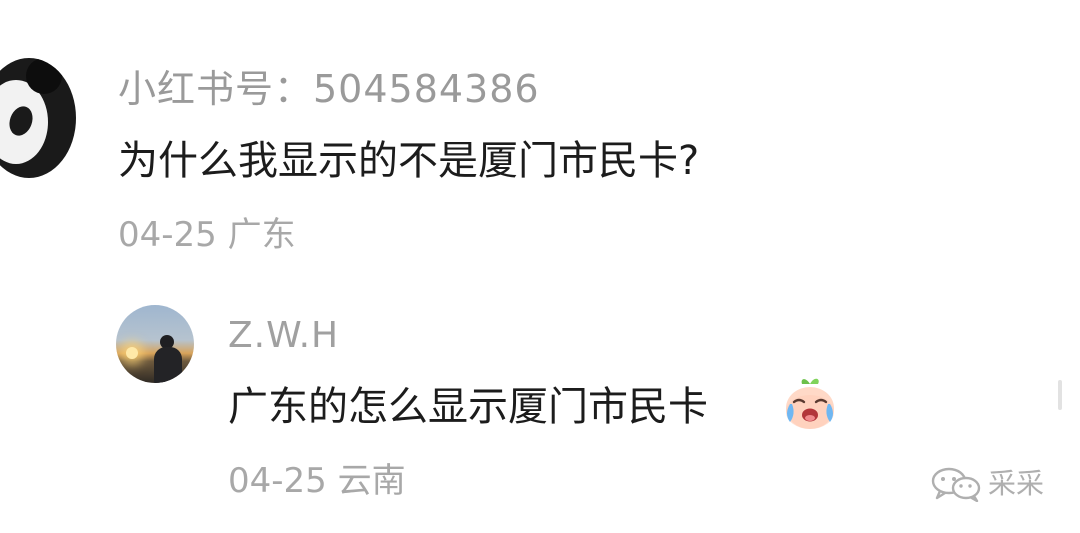 The height and width of the screenshot is (533, 1080). I want to click on watermark-text: 采采, so click(1016, 483).